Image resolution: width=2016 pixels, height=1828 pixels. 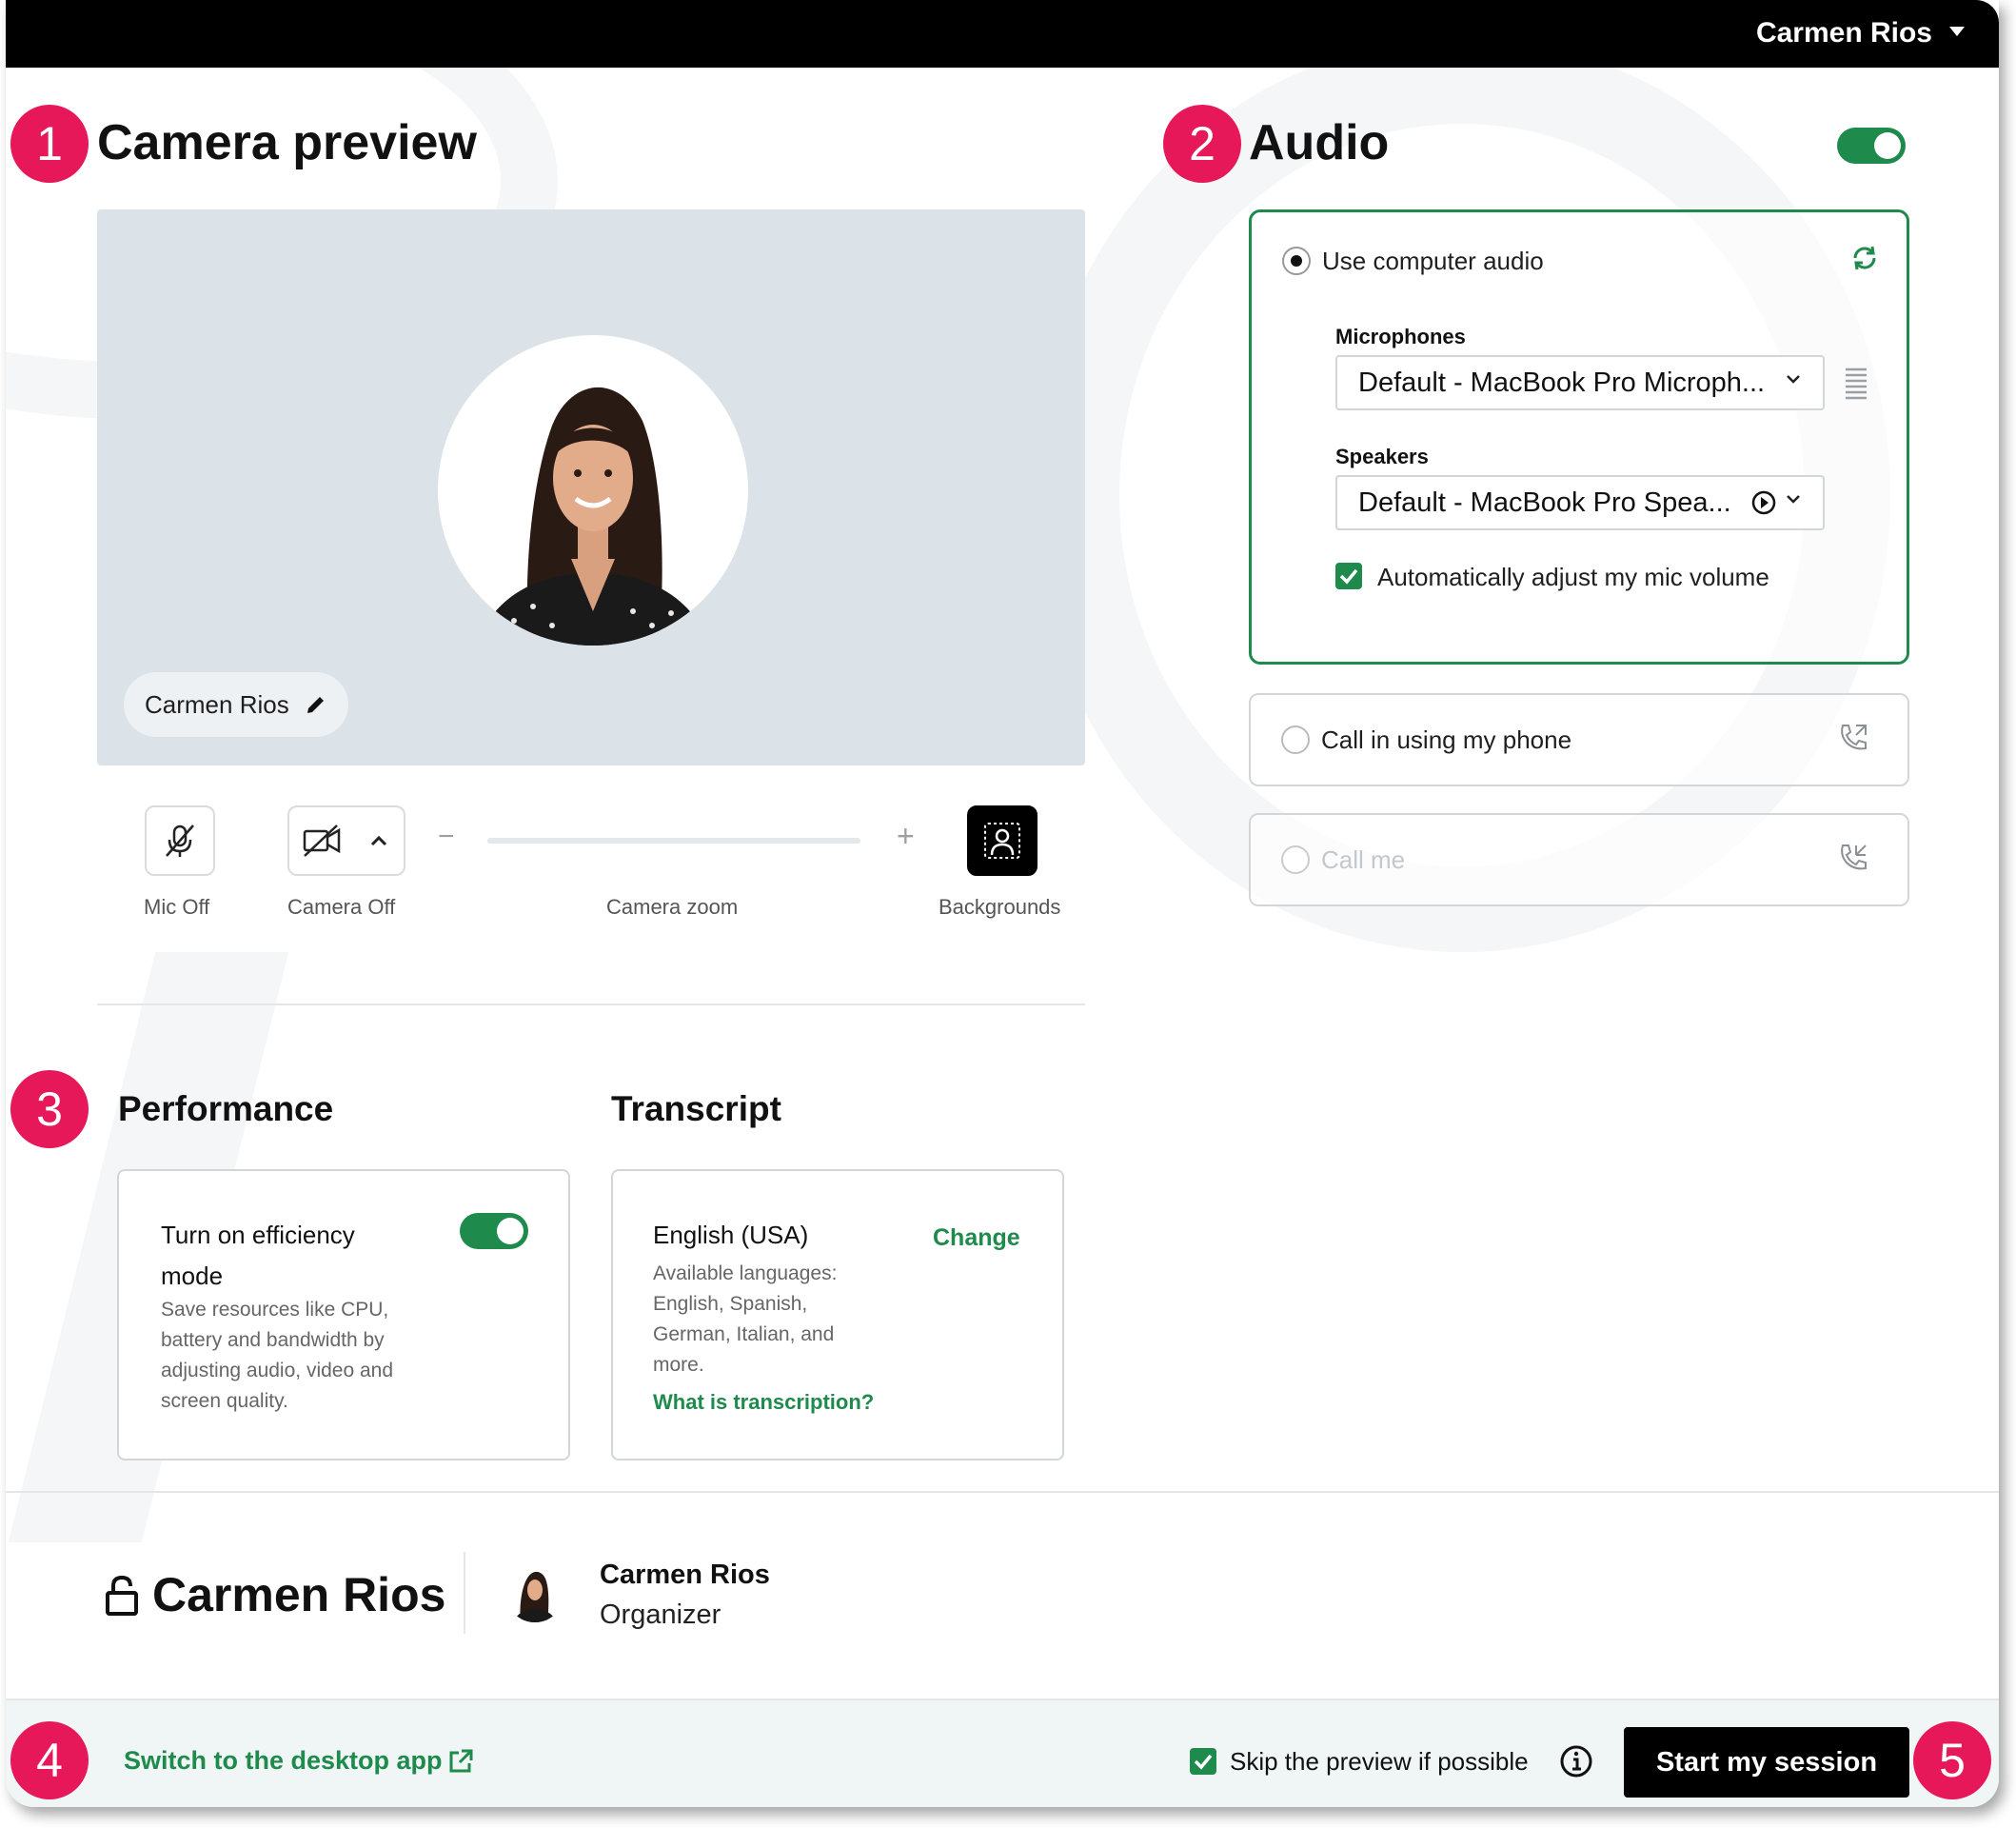 I want to click on call-in-label: Call in using my phone, so click(x=1446, y=739).